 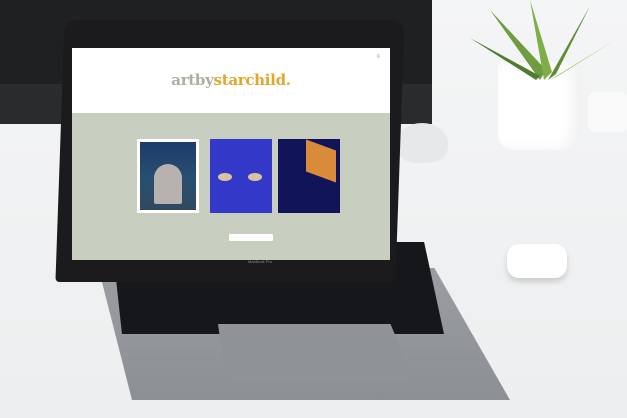 I want to click on ghost-in-forest-art, so click(x=168, y=176).